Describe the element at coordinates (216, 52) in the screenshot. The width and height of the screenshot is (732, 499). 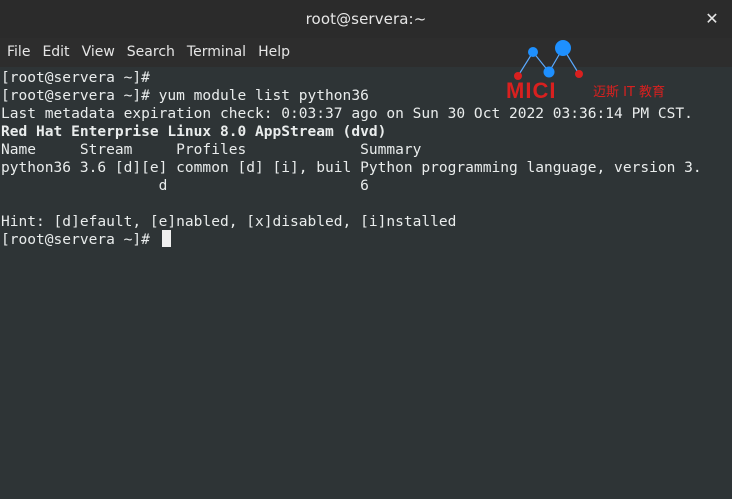
I see `menu-terminal: Terminal` at that location.